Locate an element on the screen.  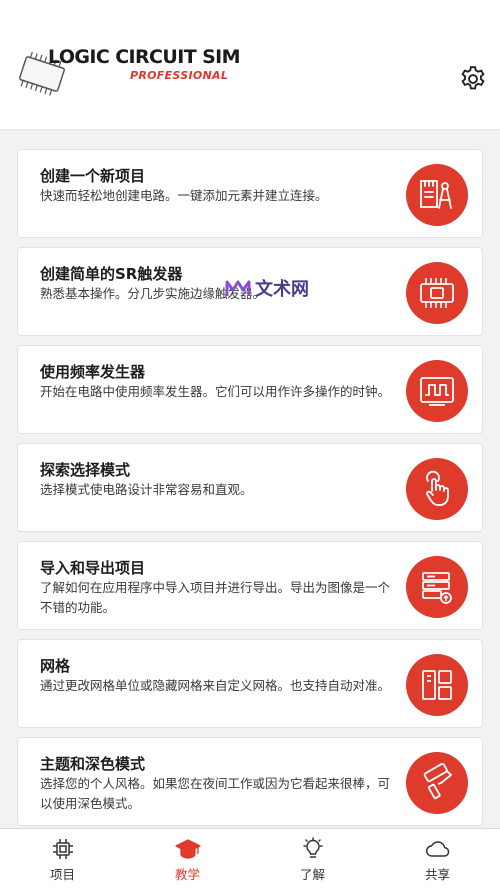
card-title: 创建一个新项目 is located at coordinates (93, 176).